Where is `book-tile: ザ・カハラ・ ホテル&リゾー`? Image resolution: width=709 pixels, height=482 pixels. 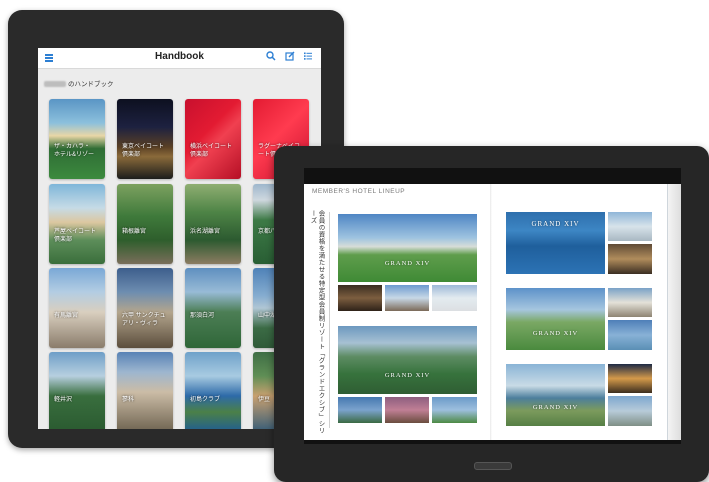
book-tile: ザ・カハラ・ ホテル&リゾー is located at coordinates (77, 139).